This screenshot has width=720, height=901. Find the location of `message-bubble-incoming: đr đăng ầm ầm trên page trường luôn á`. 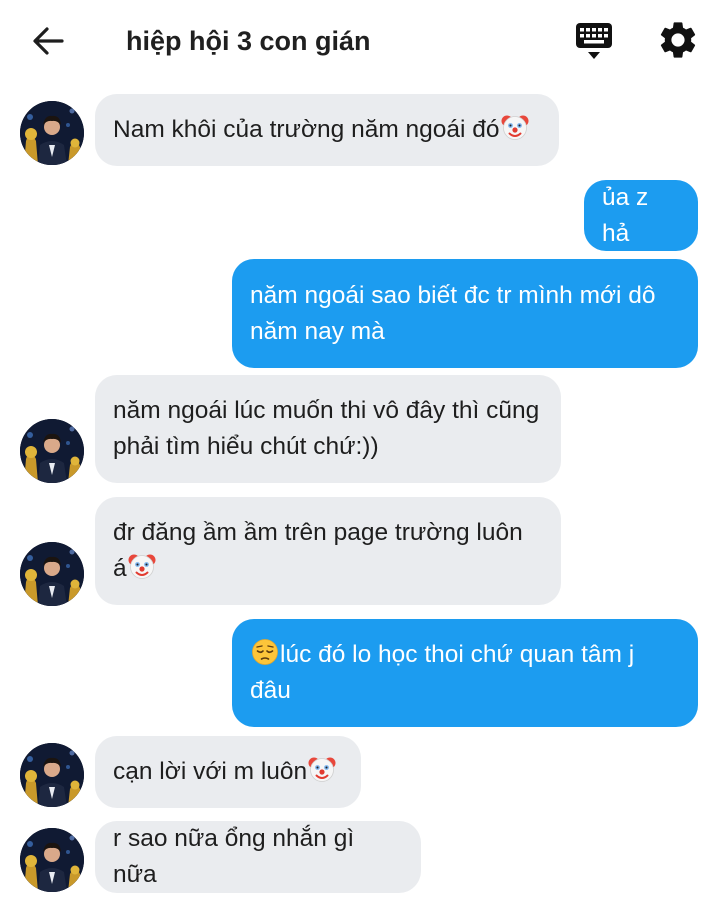

message-bubble-incoming: đr đăng ầm ầm trên page trường luôn á is located at coordinates (328, 551).